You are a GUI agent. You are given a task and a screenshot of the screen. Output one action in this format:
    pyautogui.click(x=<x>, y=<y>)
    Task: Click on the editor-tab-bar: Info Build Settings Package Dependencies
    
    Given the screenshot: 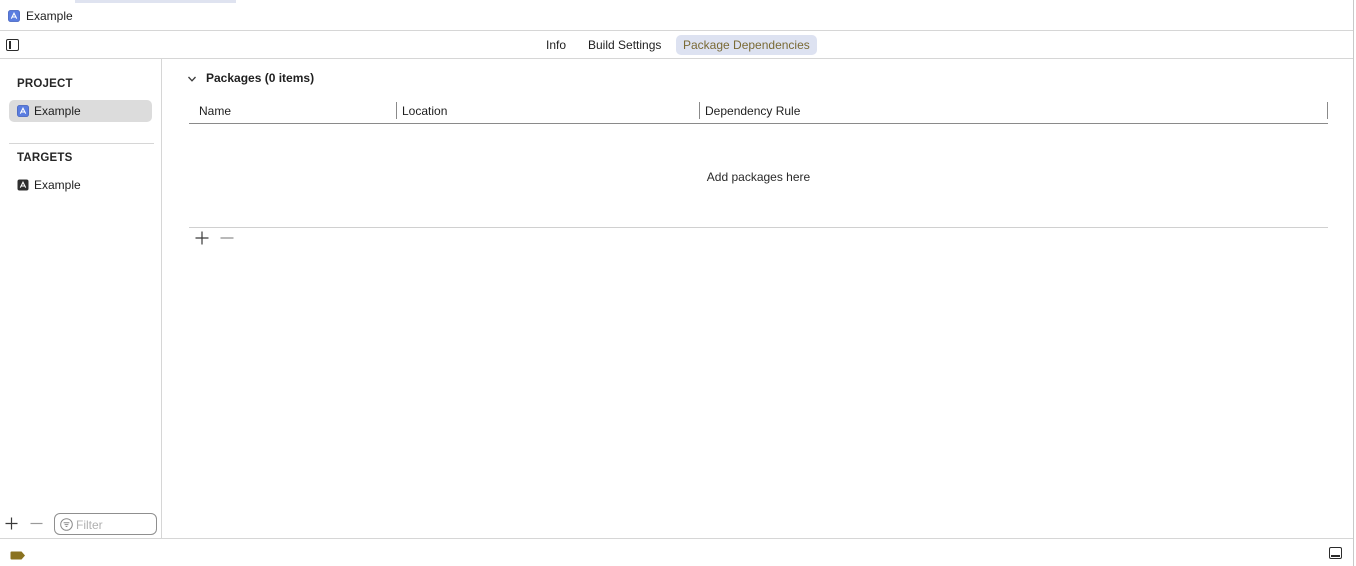 What is the action you would take?
    pyautogui.click(x=676, y=45)
    